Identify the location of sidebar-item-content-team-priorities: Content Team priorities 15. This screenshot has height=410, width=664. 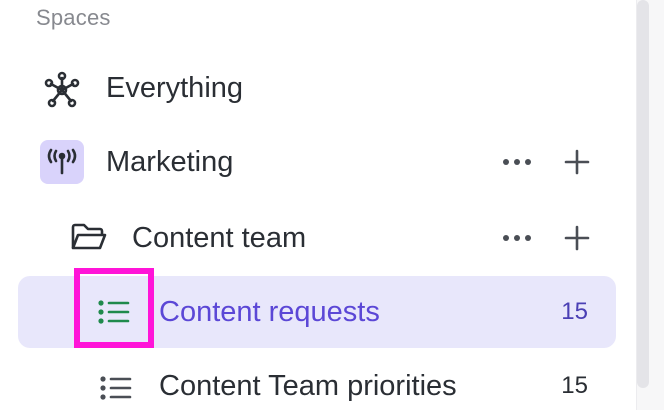
(317, 380).